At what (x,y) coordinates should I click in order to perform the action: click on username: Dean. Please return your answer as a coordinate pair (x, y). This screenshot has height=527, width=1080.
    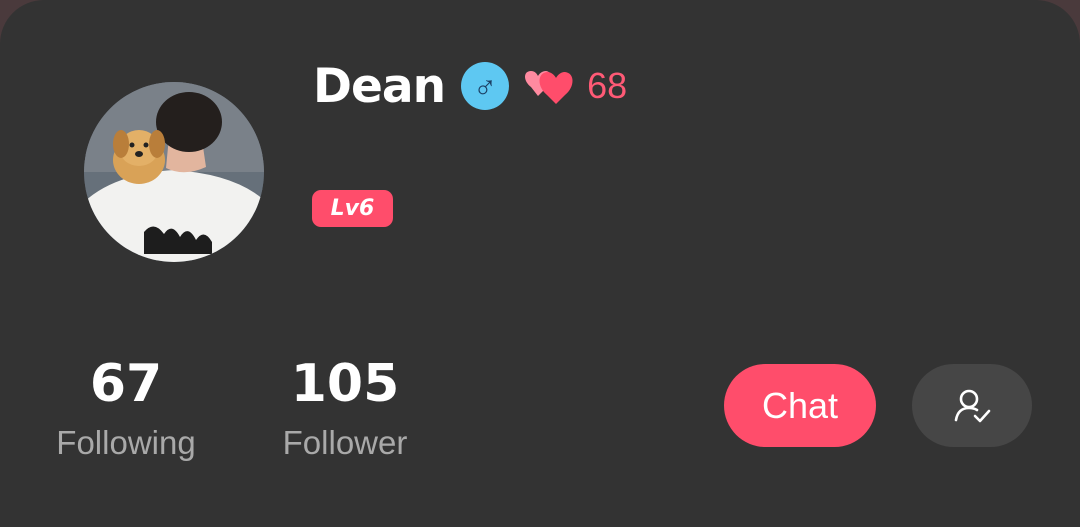
    Looking at the image, I should click on (379, 86).